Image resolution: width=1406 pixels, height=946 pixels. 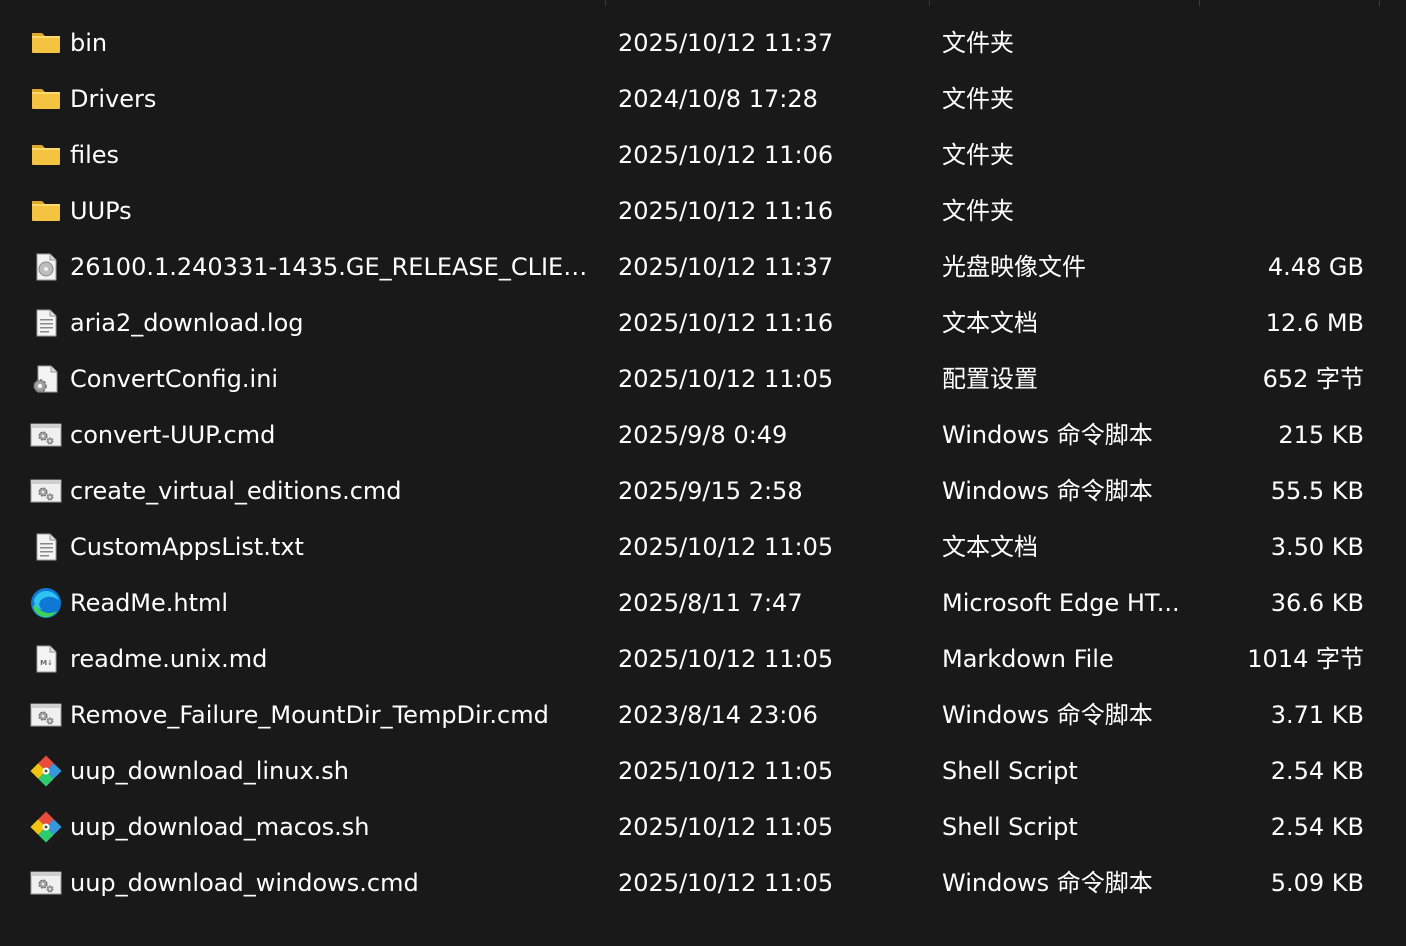 I want to click on disc-image-icon, so click(x=46, y=267).